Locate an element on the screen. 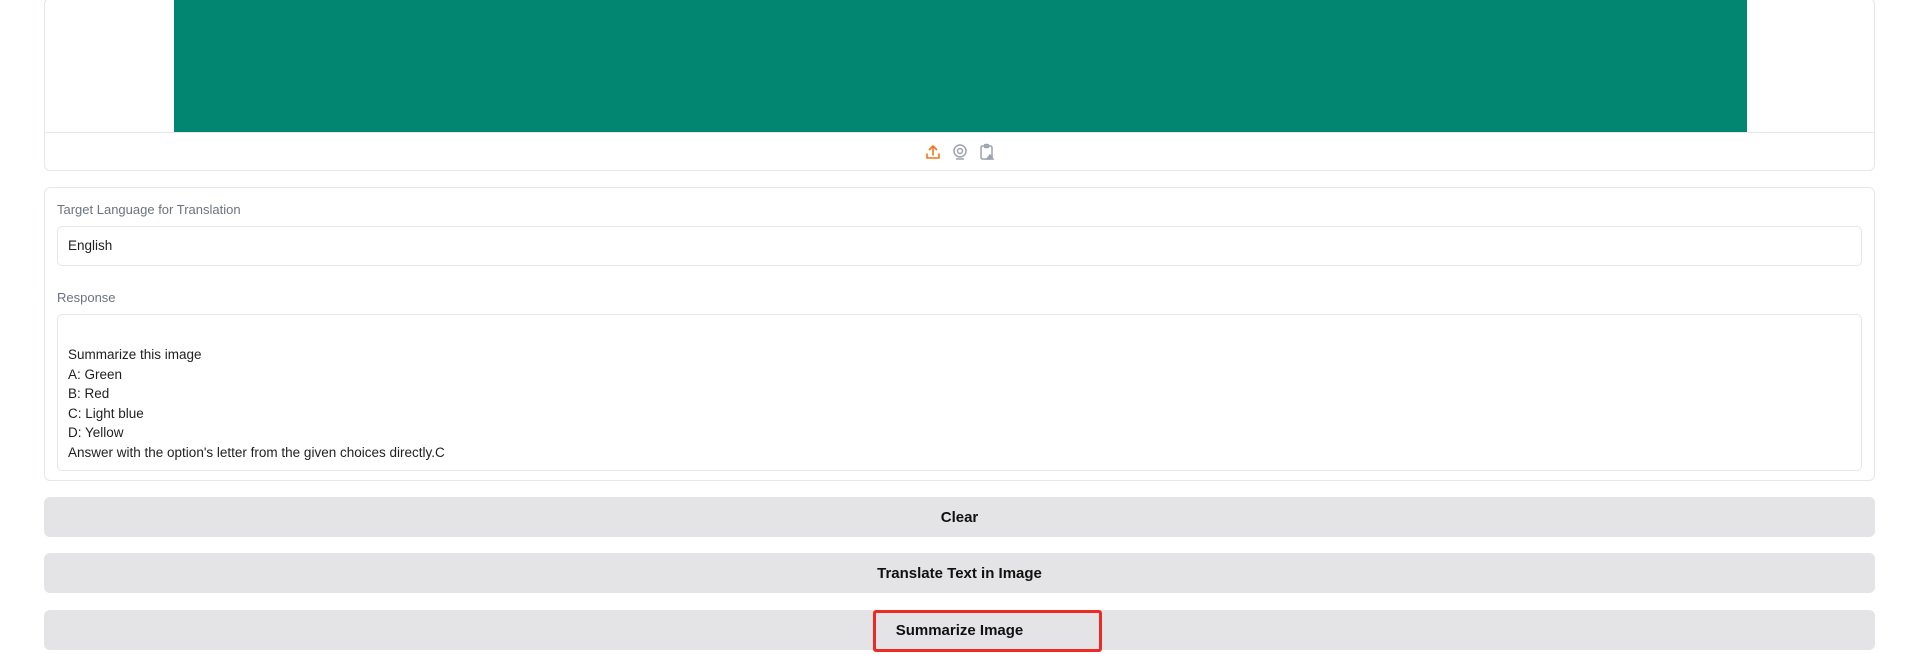  clipboard-image-icon is located at coordinates (987, 152).